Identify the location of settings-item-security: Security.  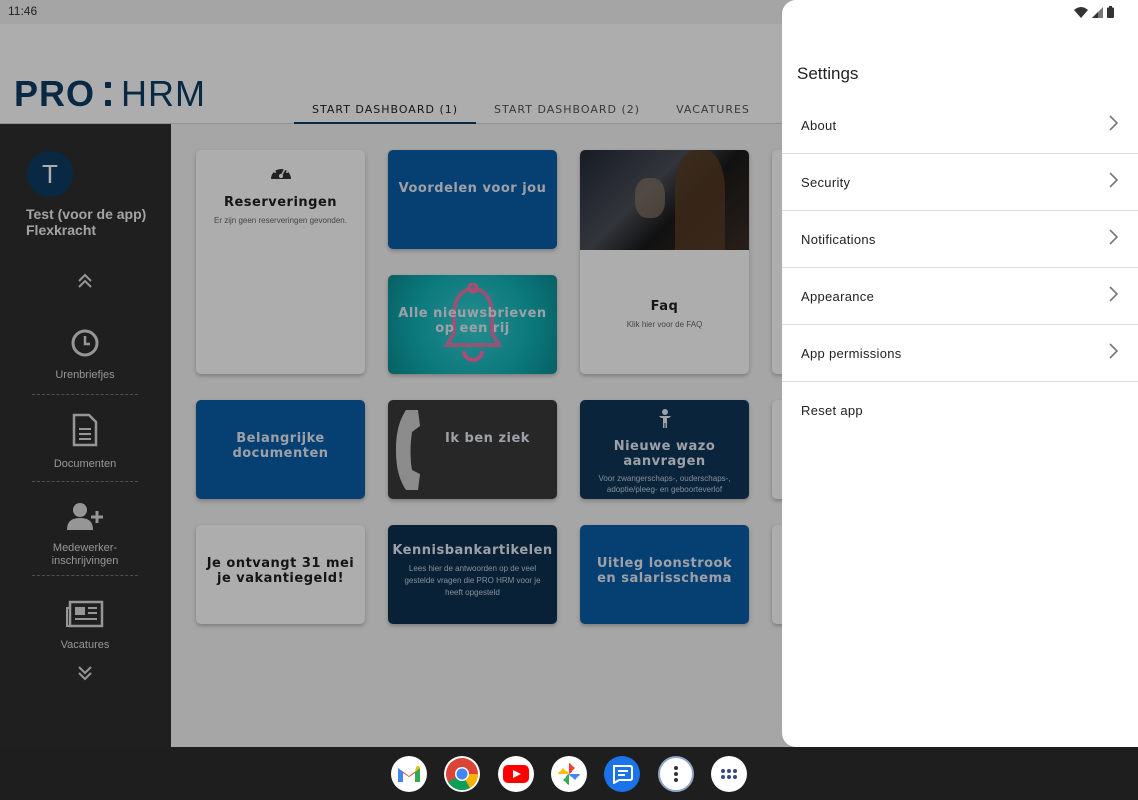
(960, 182).